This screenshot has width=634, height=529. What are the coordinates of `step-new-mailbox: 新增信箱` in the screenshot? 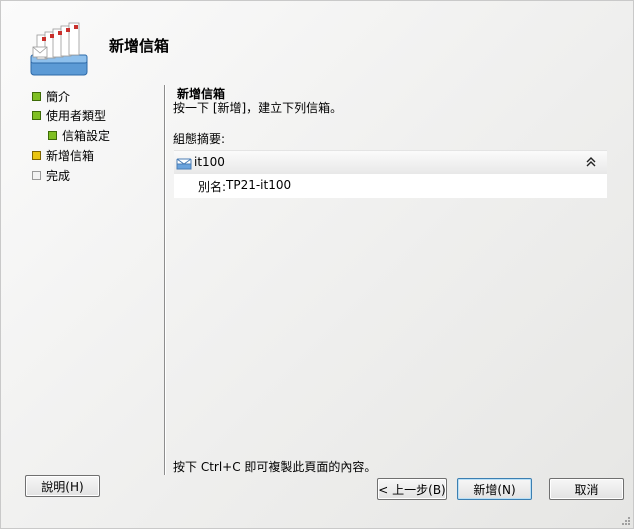 It's located at (63, 155).